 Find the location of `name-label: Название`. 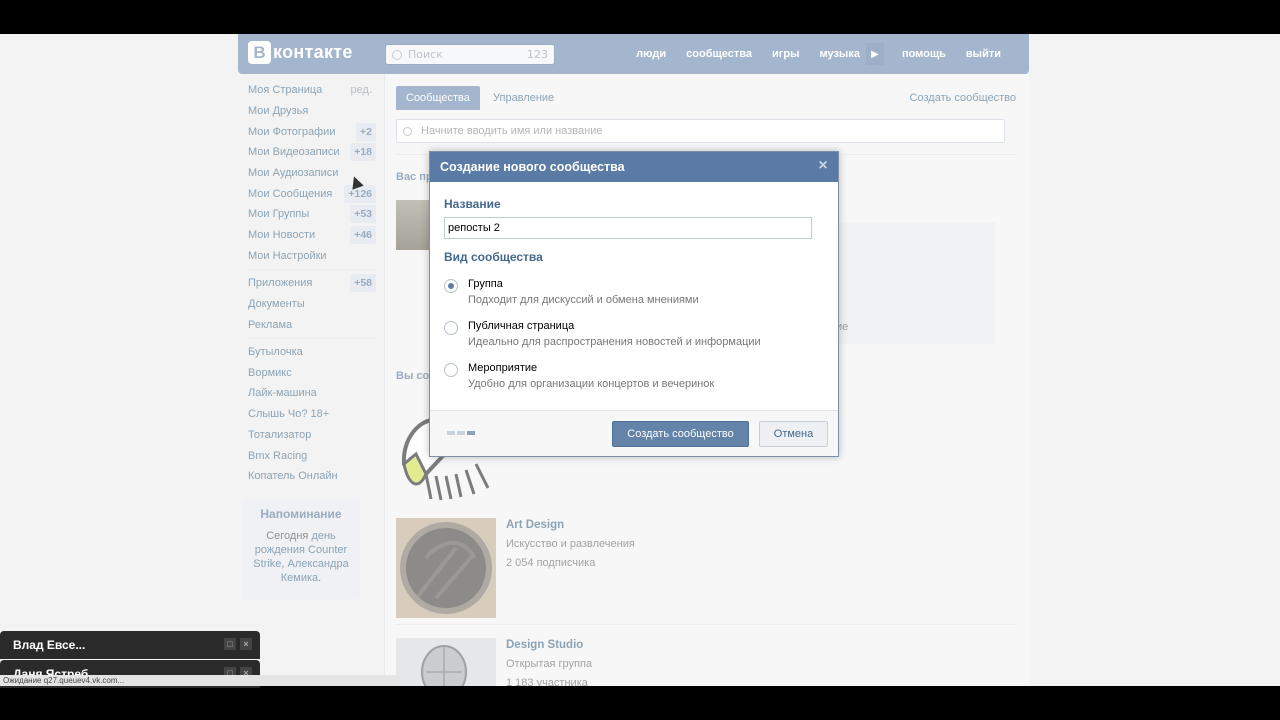

name-label: Название is located at coordinates (472, 204).